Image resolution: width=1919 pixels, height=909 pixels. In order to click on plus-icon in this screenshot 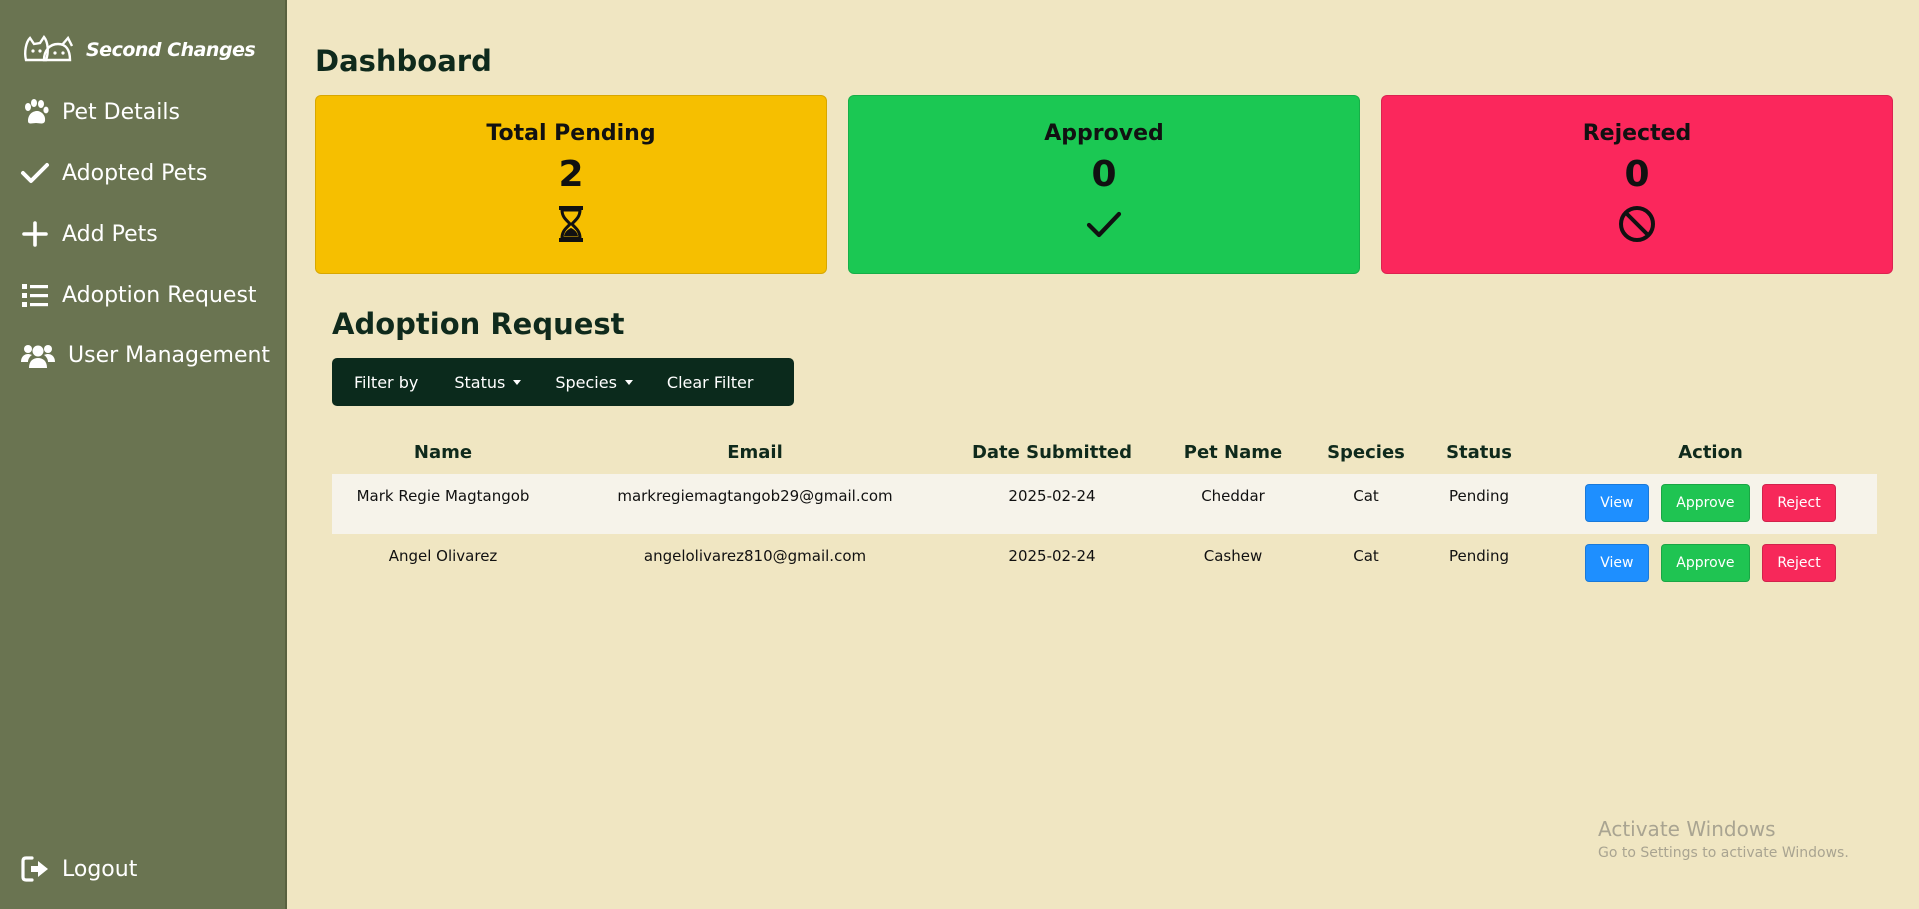, I will do `click(35, 234)`.